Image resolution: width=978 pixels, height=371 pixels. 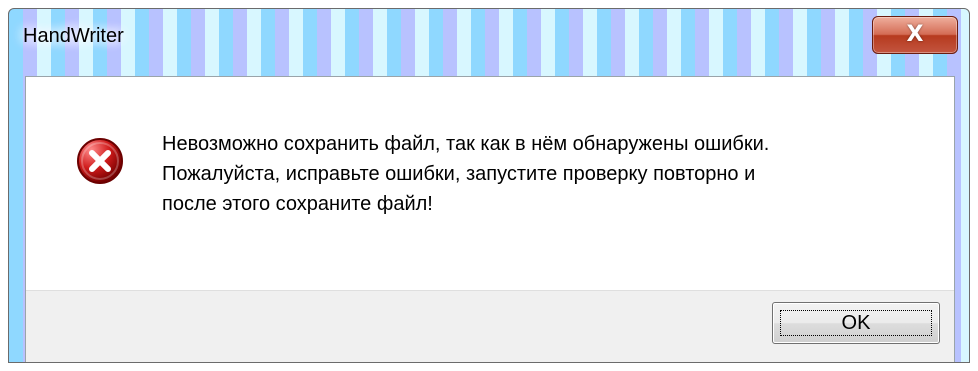 I want to click on close-x-icon: X, so click(x=915, y=34).